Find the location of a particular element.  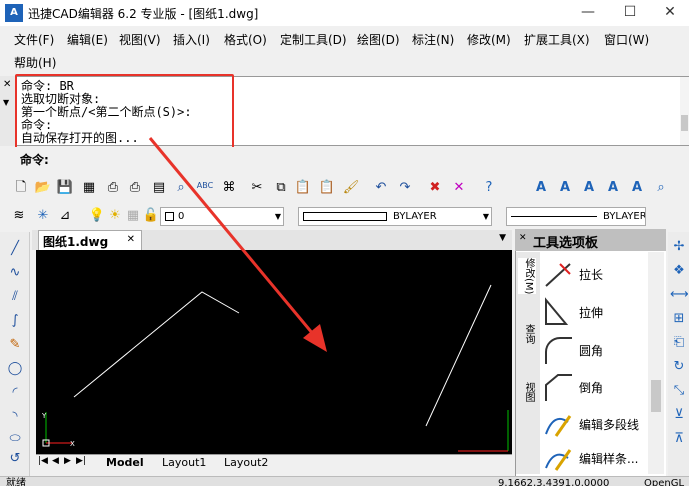

freehand-tool-icon: ✎ is located at coordinates (15, 345).